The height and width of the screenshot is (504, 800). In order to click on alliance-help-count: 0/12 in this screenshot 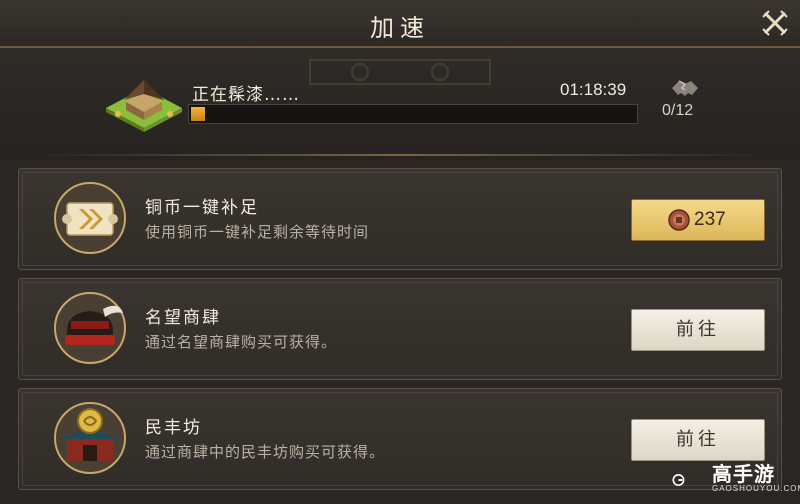, I will do `click(678, 110)`.